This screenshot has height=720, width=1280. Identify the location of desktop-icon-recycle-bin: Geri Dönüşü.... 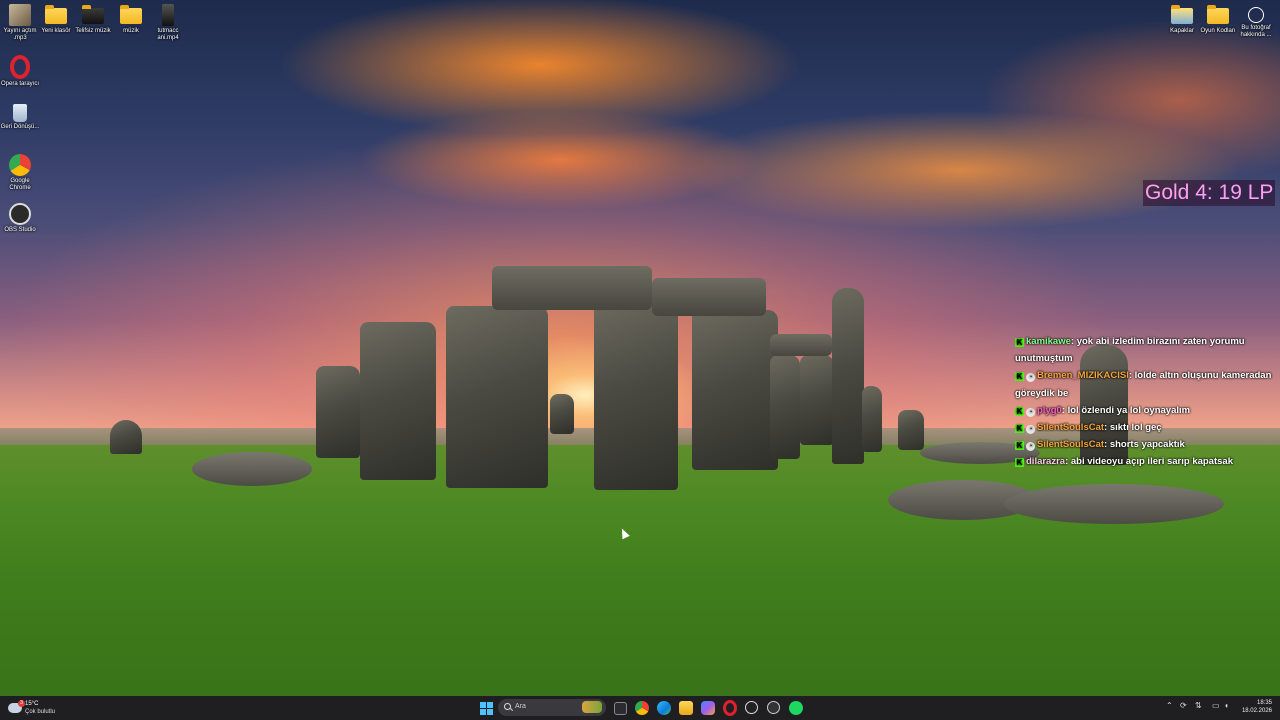
(20, 117).